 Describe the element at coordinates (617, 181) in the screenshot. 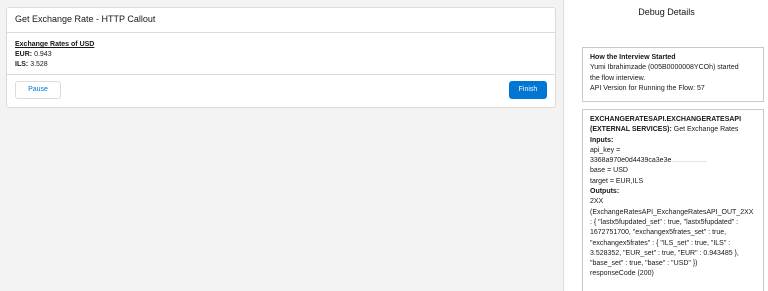

I see `target-input: target = EUR,ILS` at that location.